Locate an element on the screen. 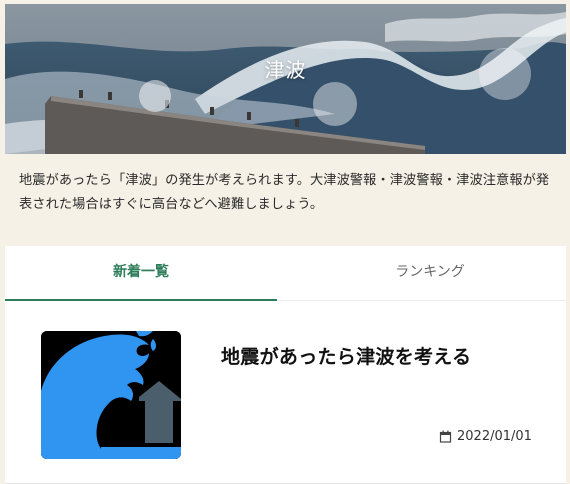 The height and width of the screenshot is (484, 570). tab-new-arrivals-label: 新着一覧 is located at coordinates (141, 272).